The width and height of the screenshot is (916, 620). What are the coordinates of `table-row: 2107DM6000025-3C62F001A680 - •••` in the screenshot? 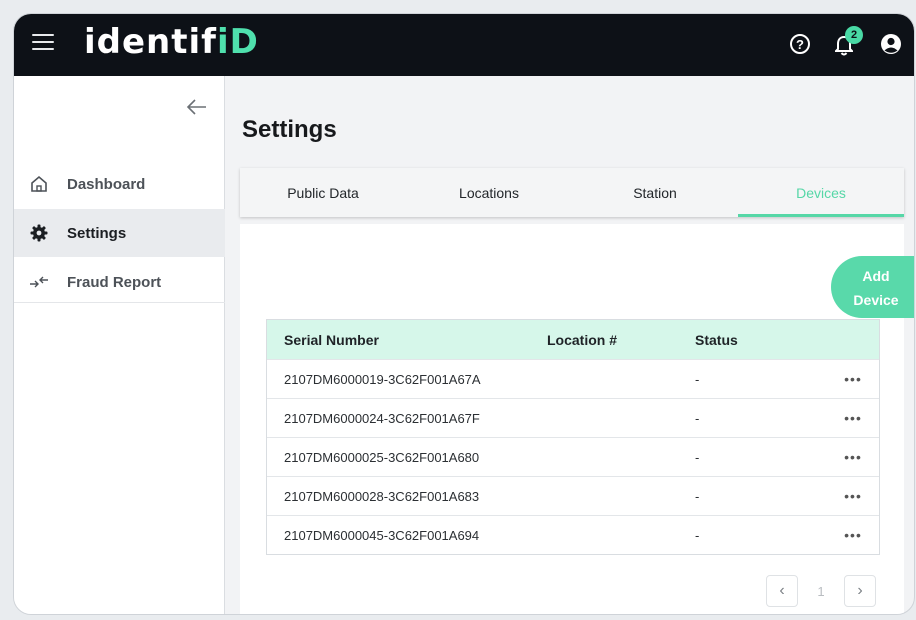 It's located at (573, 456).